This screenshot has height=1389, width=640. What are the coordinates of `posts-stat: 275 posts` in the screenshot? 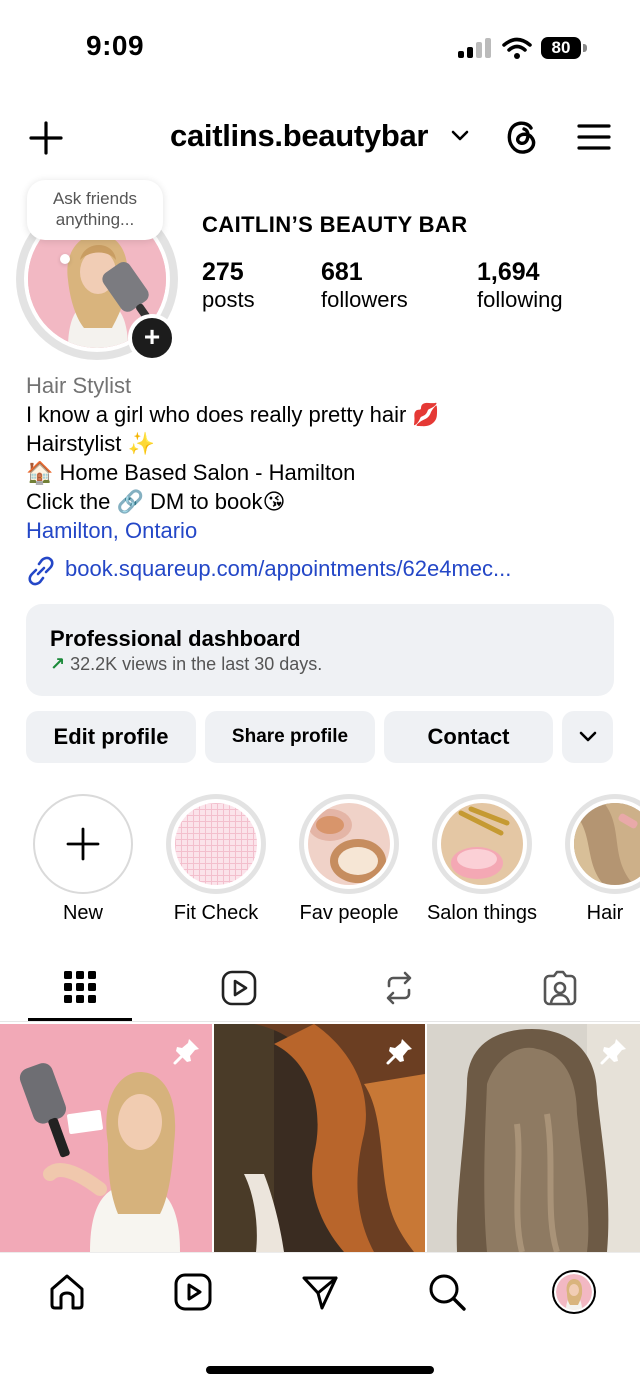 It's located at (228, 285).